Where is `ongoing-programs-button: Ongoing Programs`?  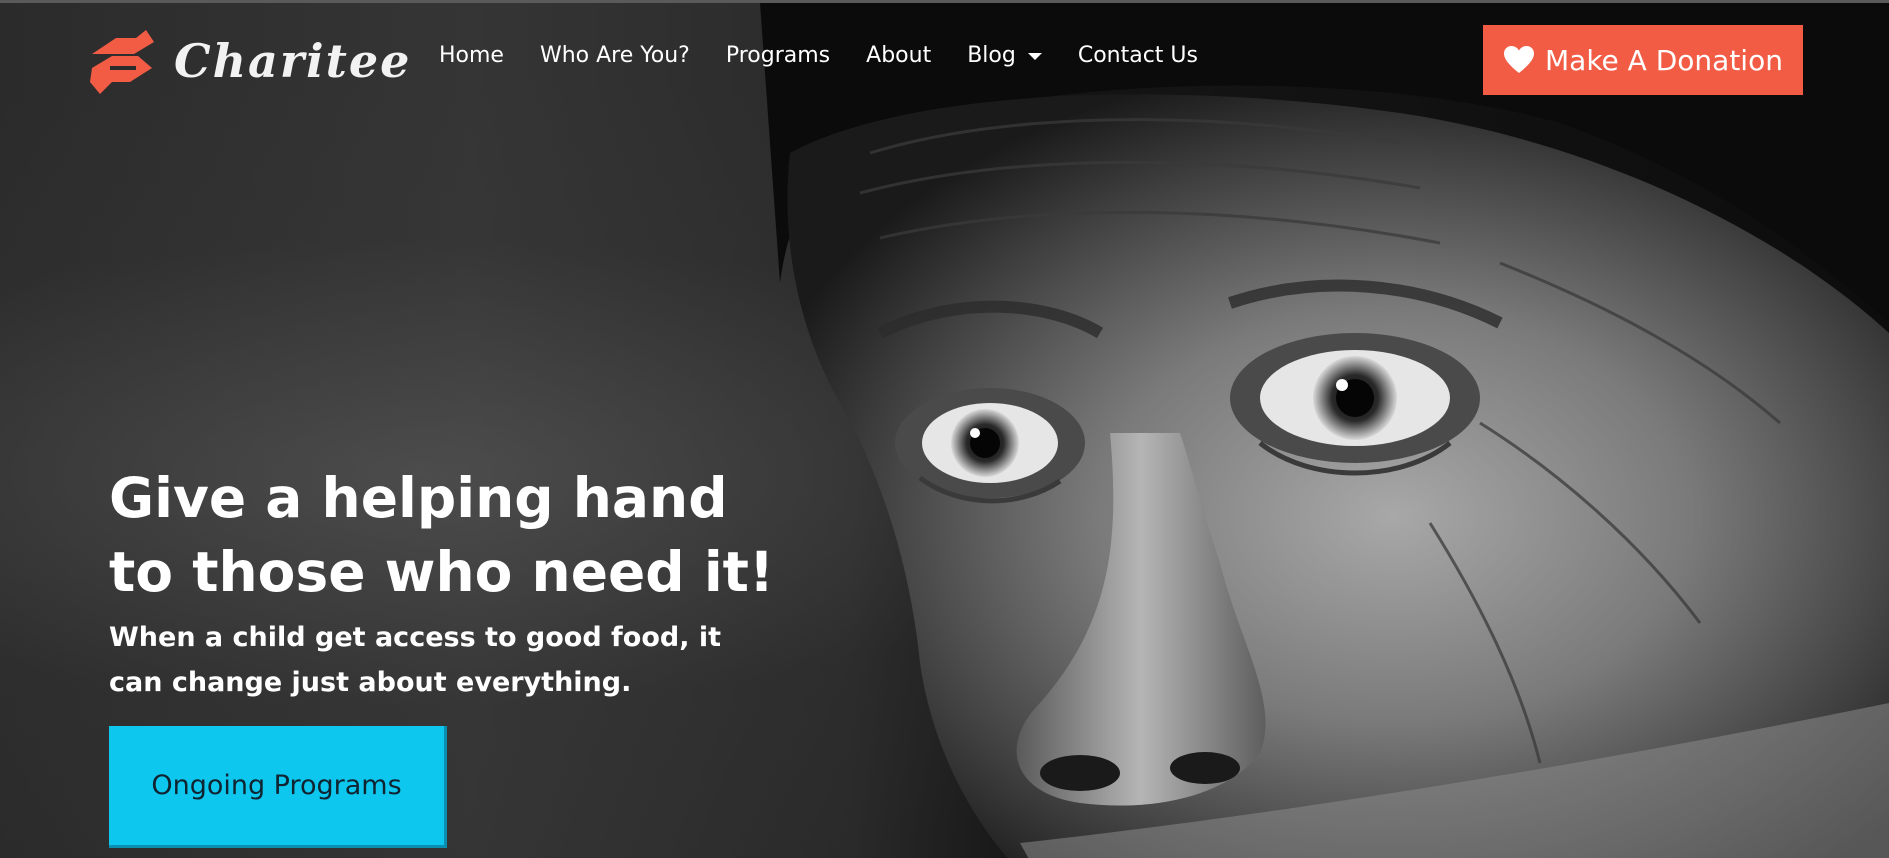 ongoing-programs-button: Ongoing Programs is located at coordinates (278, 787).